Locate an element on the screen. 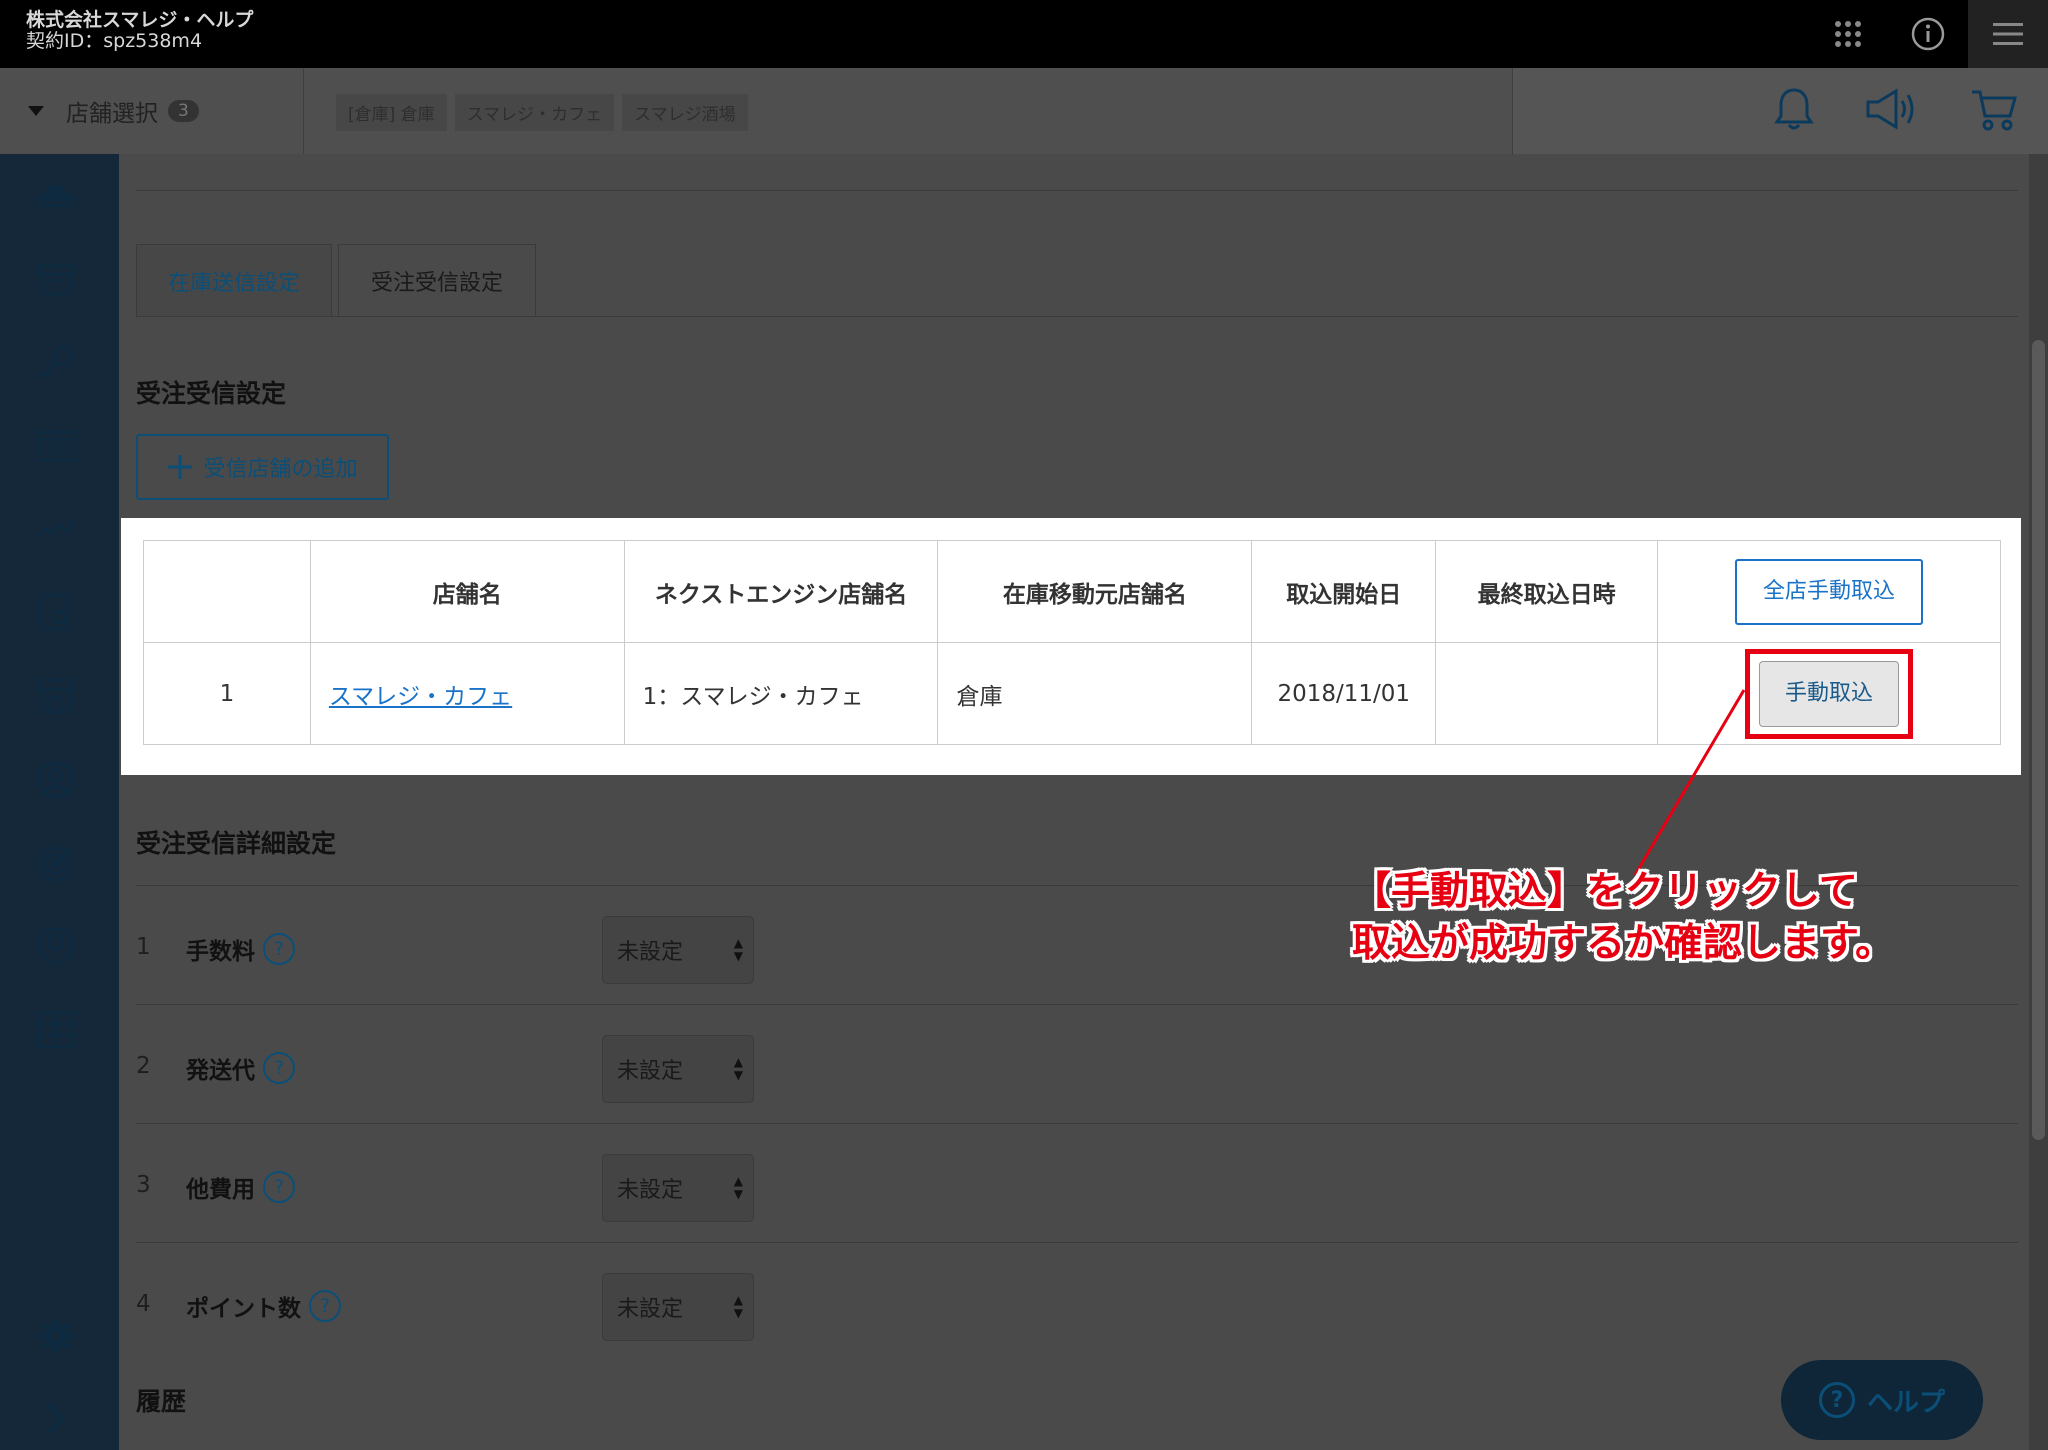 The image size is (2048, 1450). detail-label-text: ポイント数 is located at coordinates (243, 1309).